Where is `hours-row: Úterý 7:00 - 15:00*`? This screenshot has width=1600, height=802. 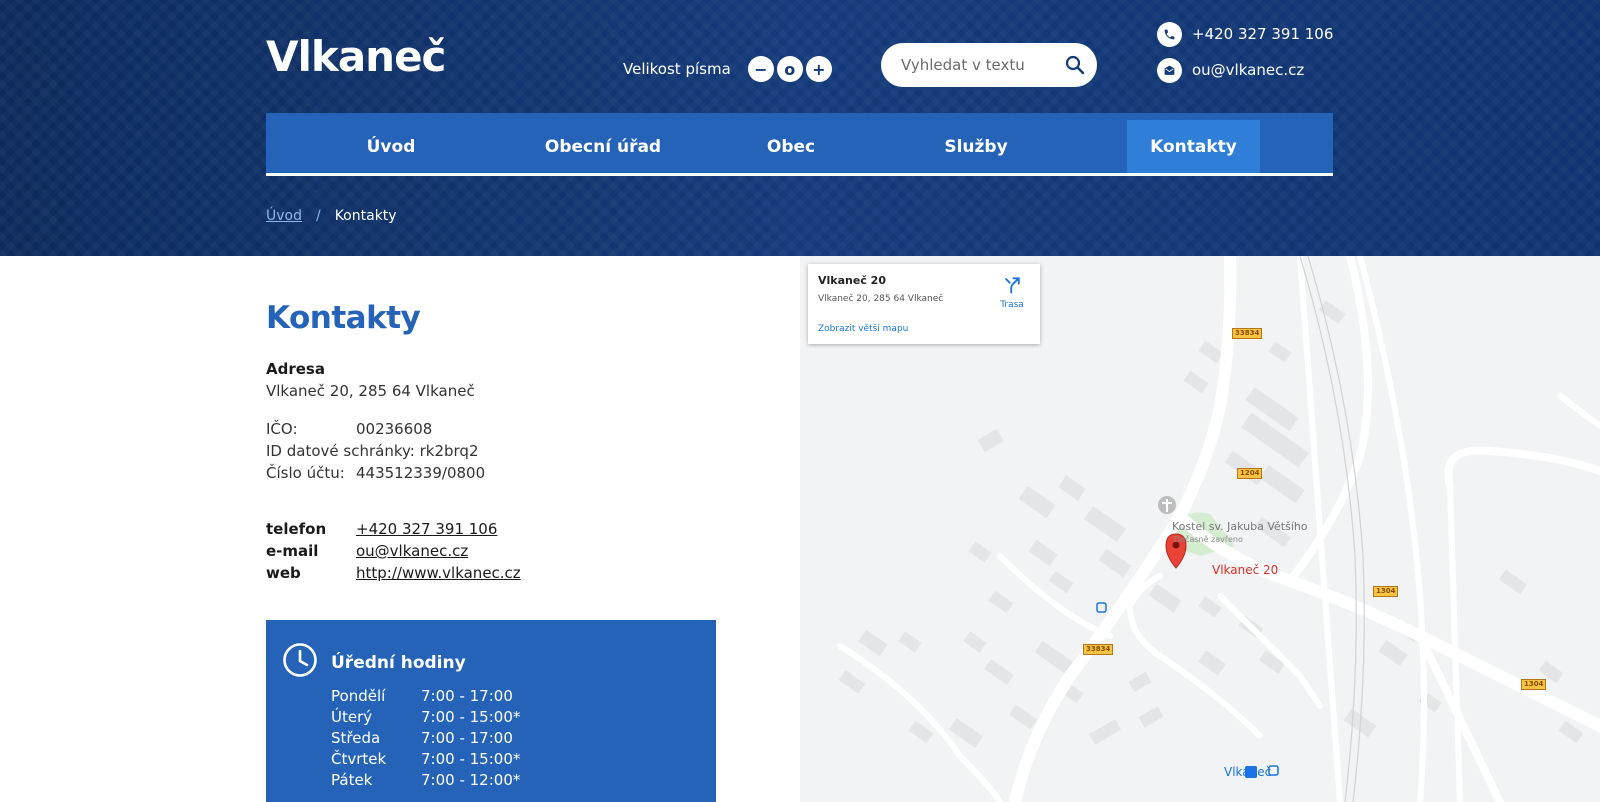
hours-row: Úterý 7:00 - 15:00* is located at coordinates (425, 717).